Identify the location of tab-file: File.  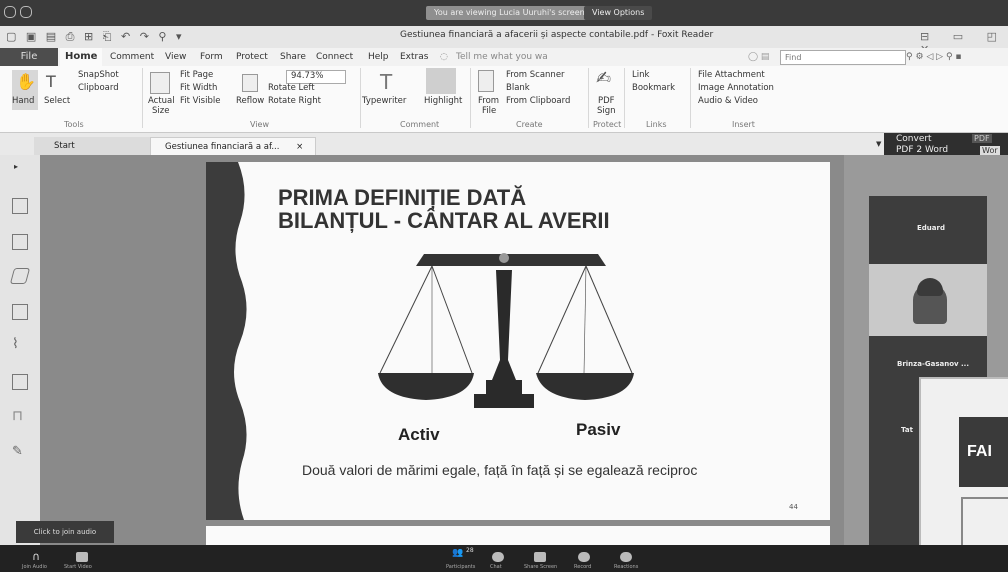
(29, 57).